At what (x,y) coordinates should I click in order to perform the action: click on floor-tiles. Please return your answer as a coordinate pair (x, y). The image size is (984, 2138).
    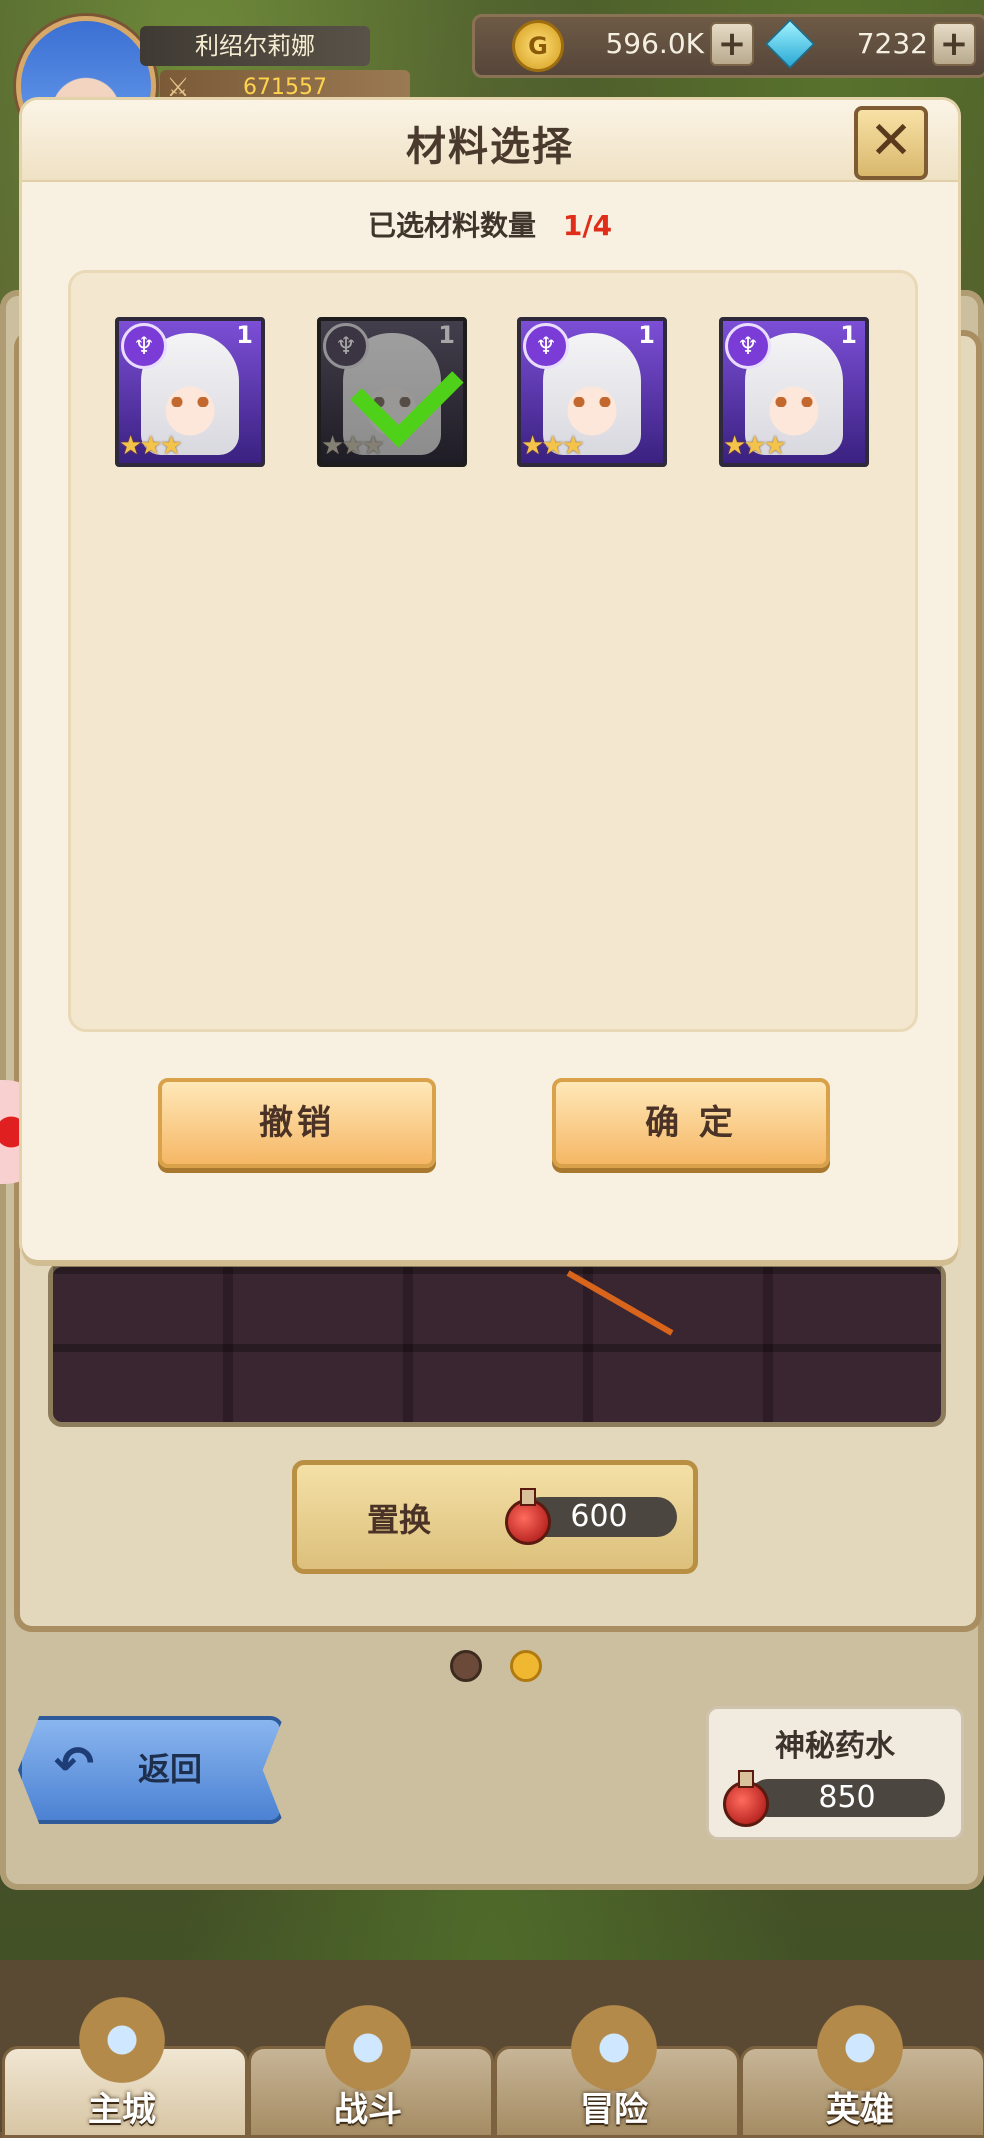
    Looking at the image, I should click on (497, 1344).